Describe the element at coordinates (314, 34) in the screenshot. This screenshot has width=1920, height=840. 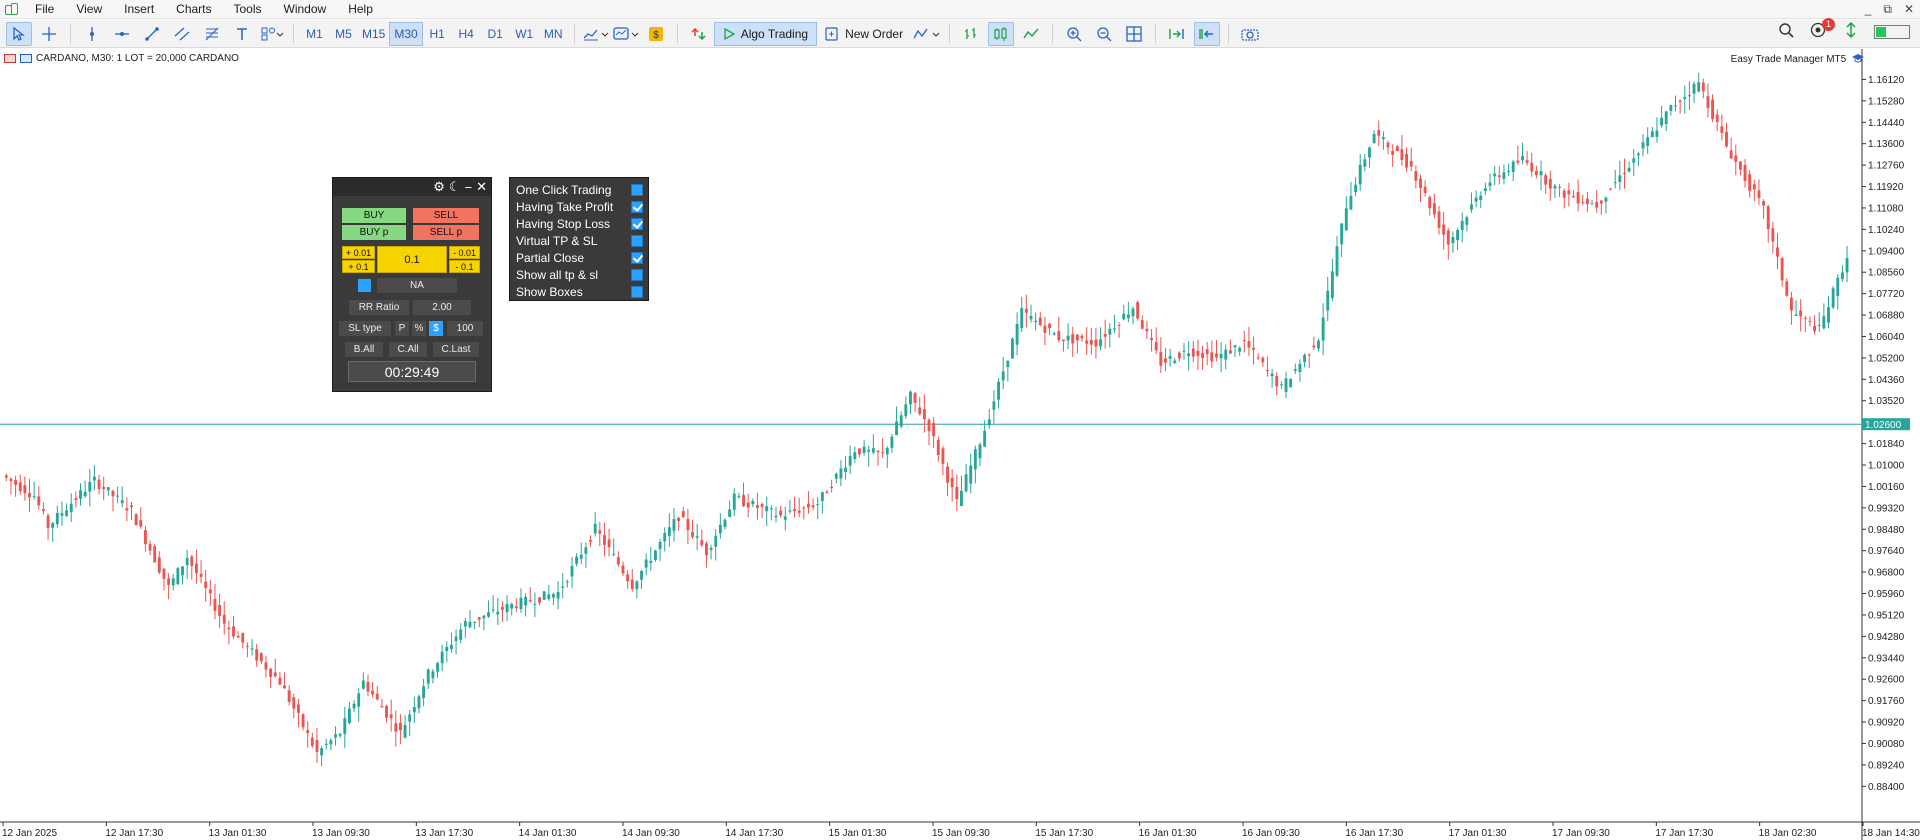
I see `timeframe-m1: M1` at that location.